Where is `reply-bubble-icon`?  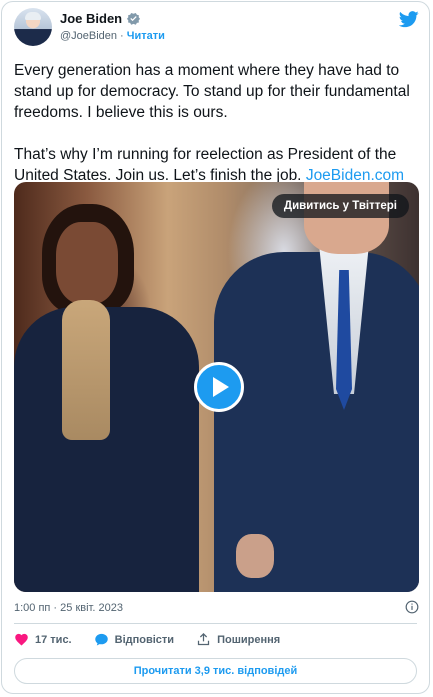
reply-bubble-icon is located at coordinates (101, 639).